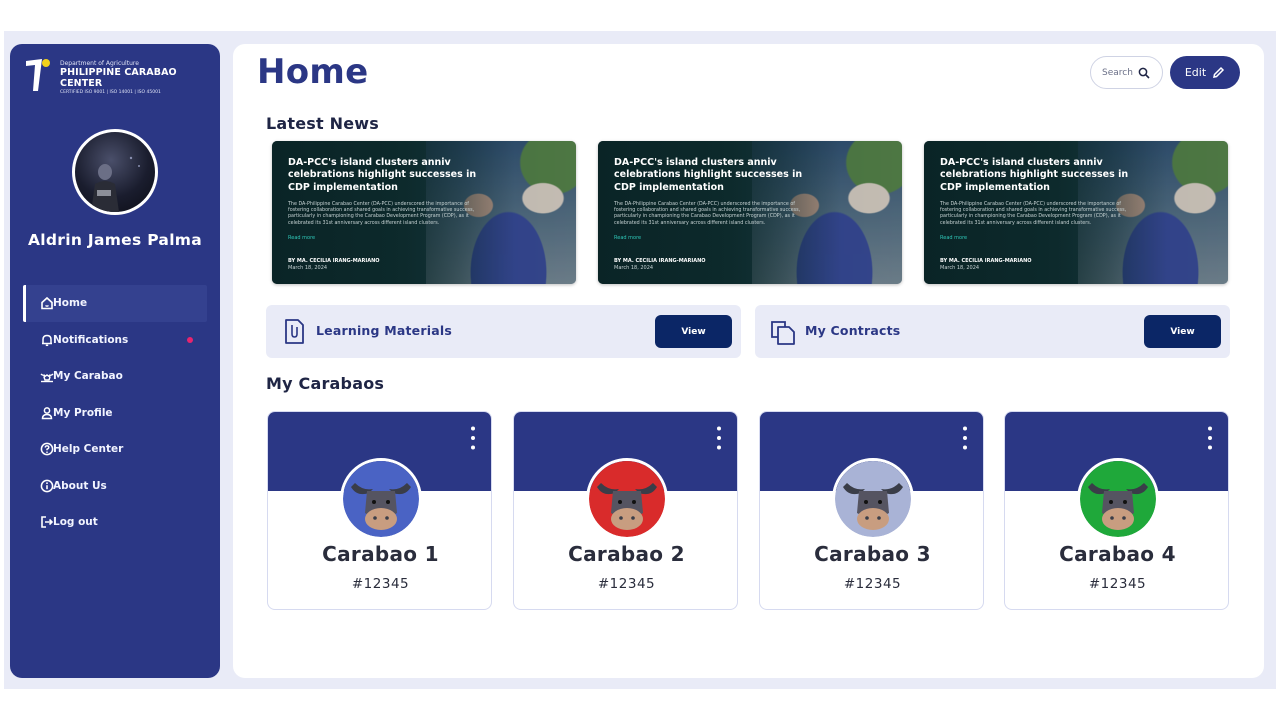  I want to click on carabao-card: Carabao 4 #12345, so click(1116, 510).